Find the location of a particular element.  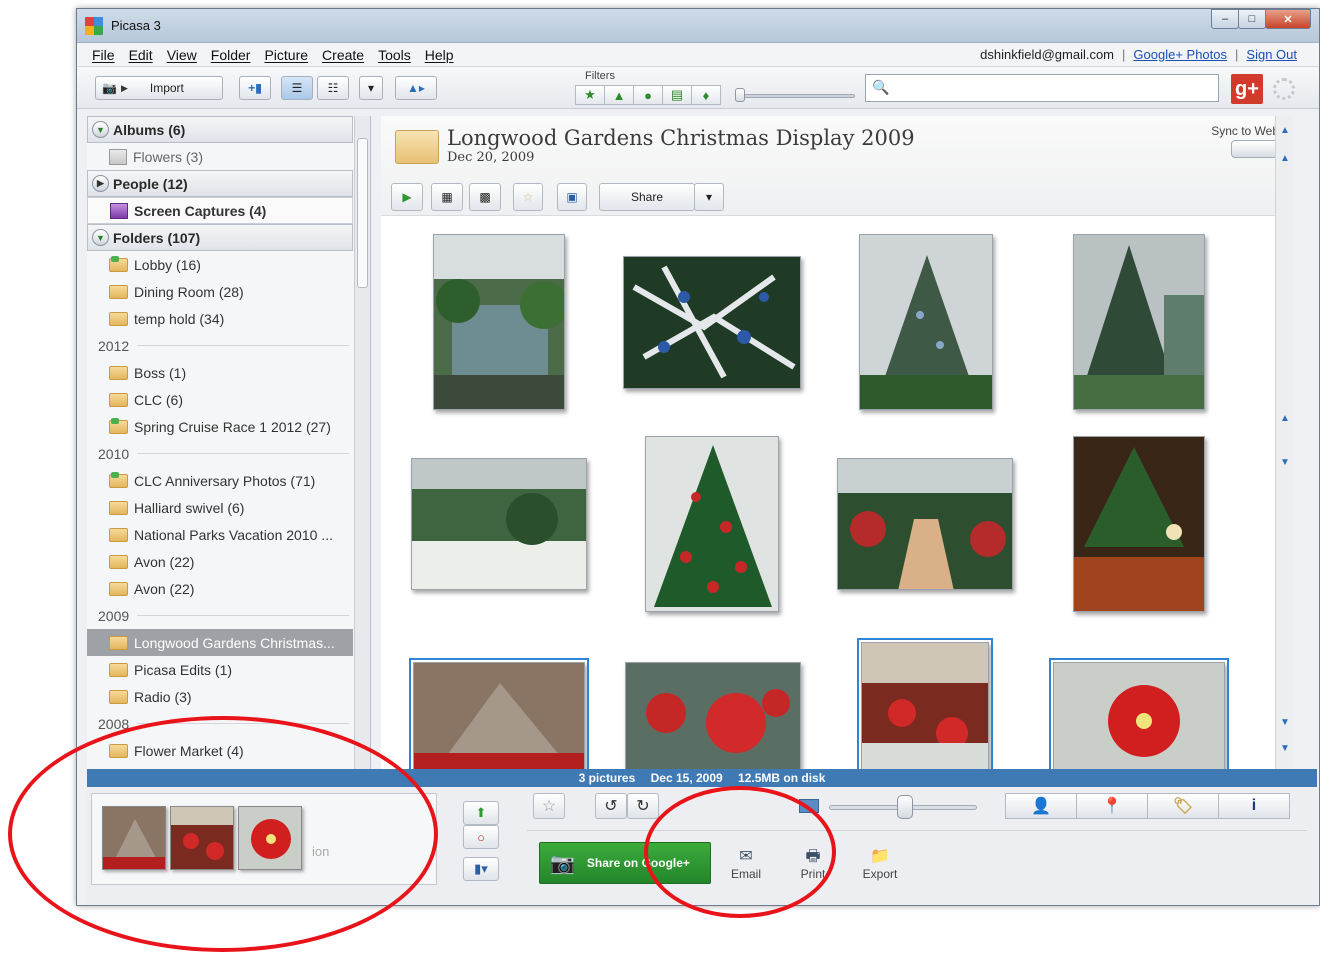

list-view-icon: ☷ is located at coordinates (333, 88).